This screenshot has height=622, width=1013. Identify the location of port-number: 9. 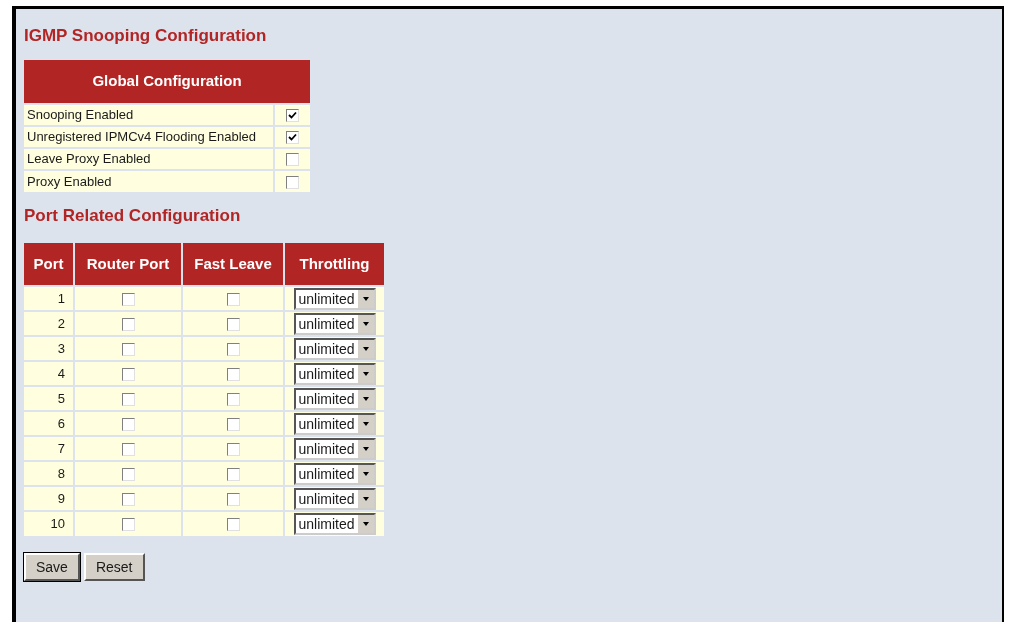
(49, 498).